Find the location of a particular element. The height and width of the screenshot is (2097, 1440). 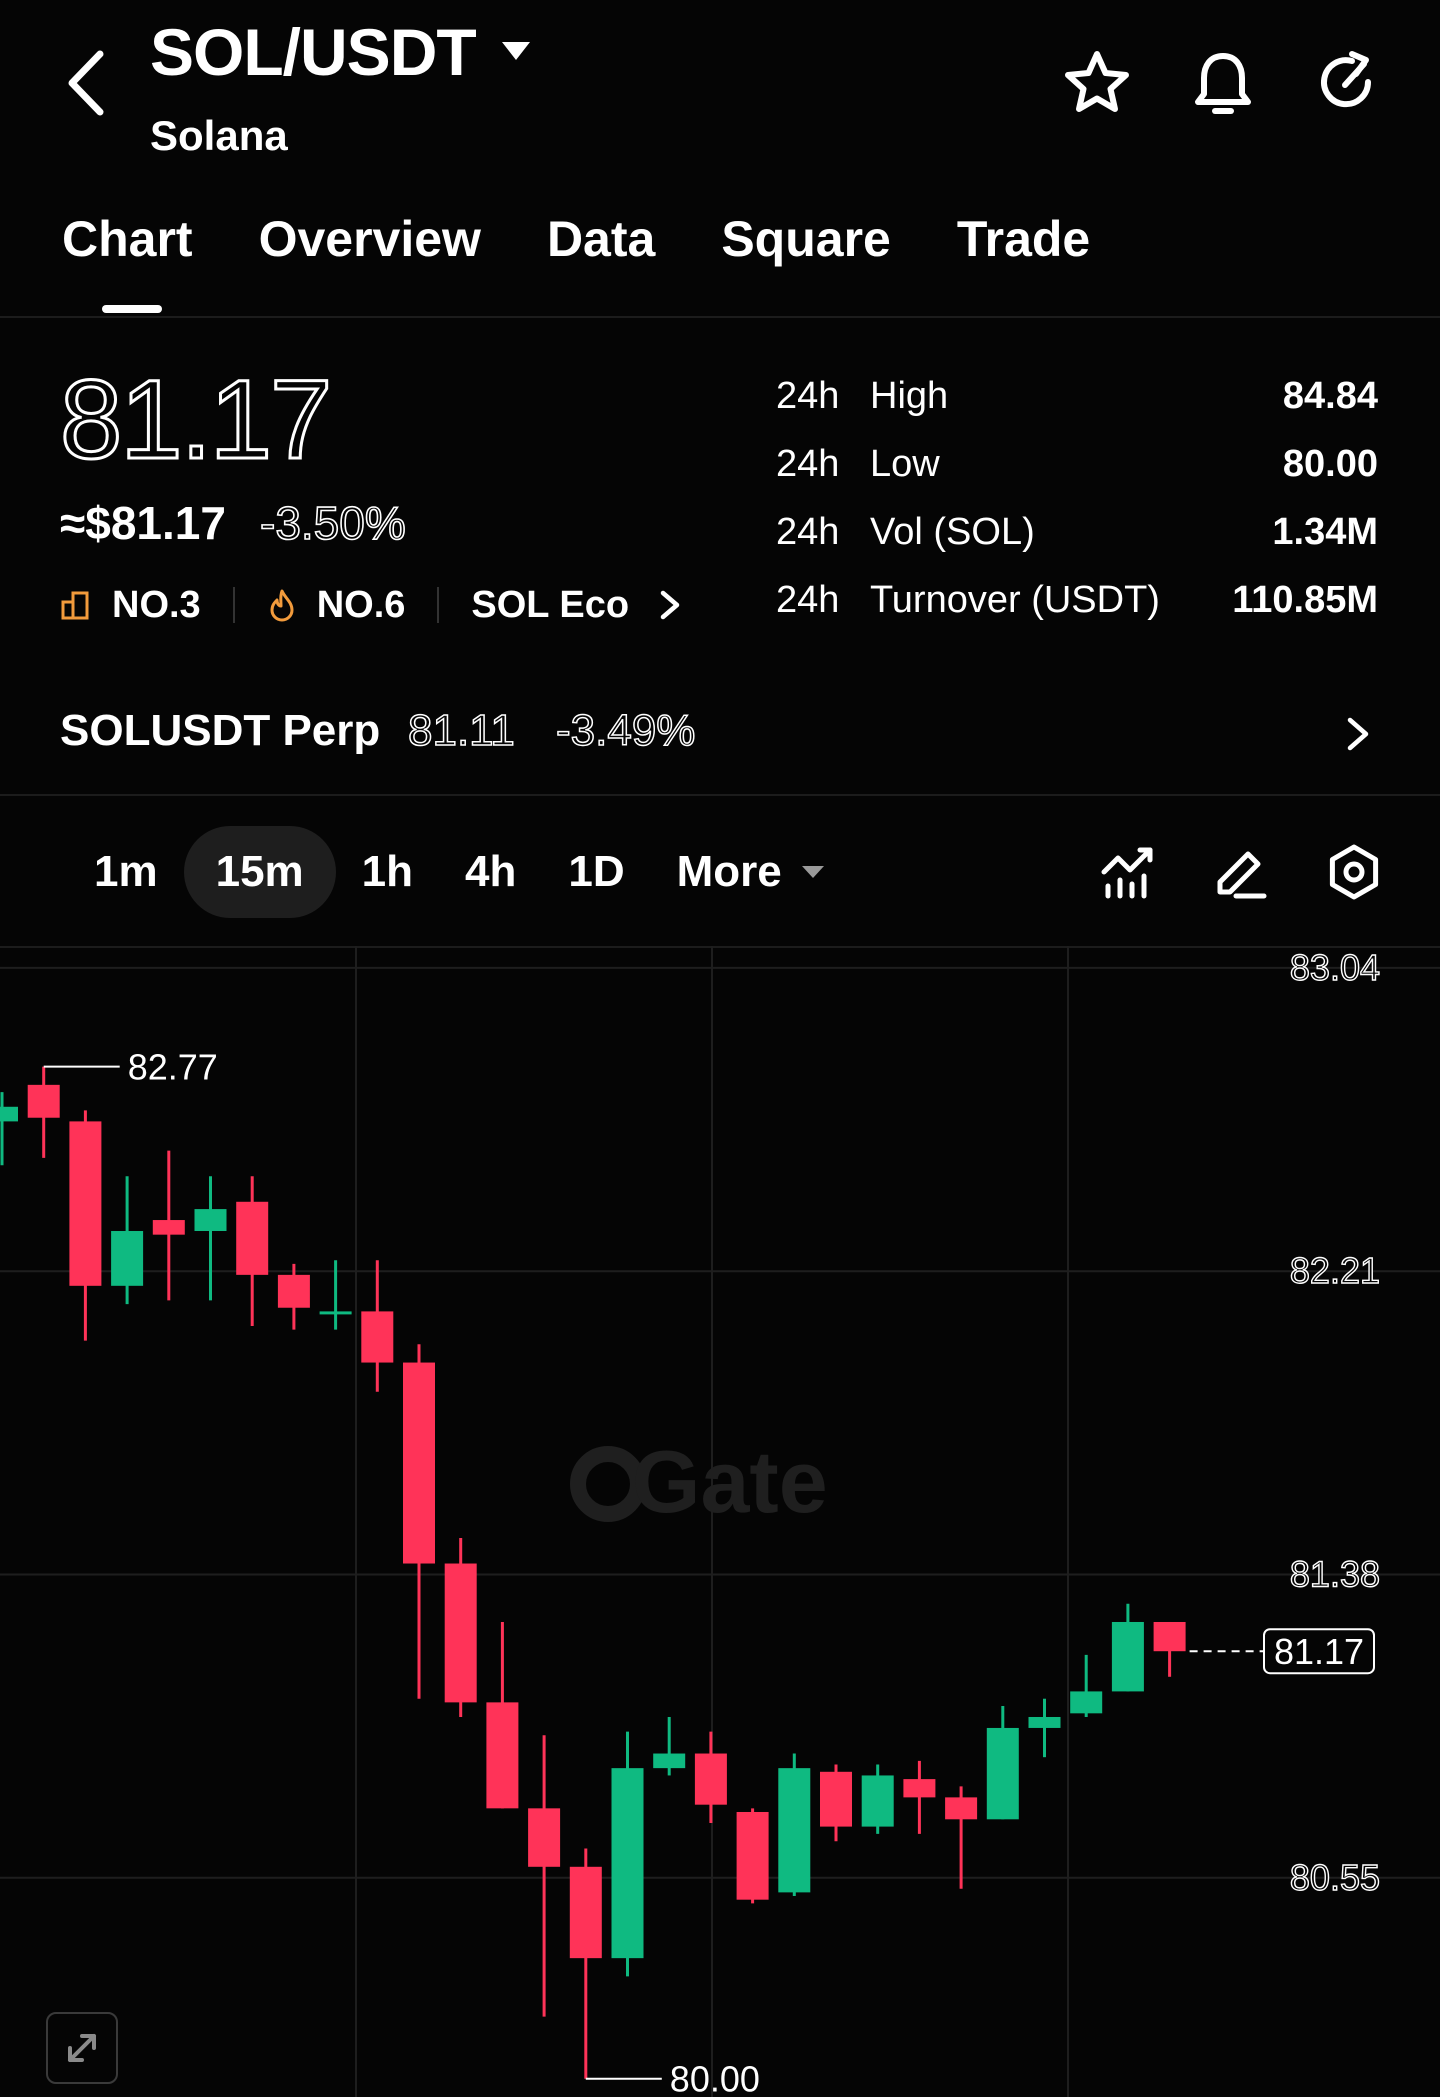

perp-name: SOLUSDT Perp is located at coordinates (220, 731).